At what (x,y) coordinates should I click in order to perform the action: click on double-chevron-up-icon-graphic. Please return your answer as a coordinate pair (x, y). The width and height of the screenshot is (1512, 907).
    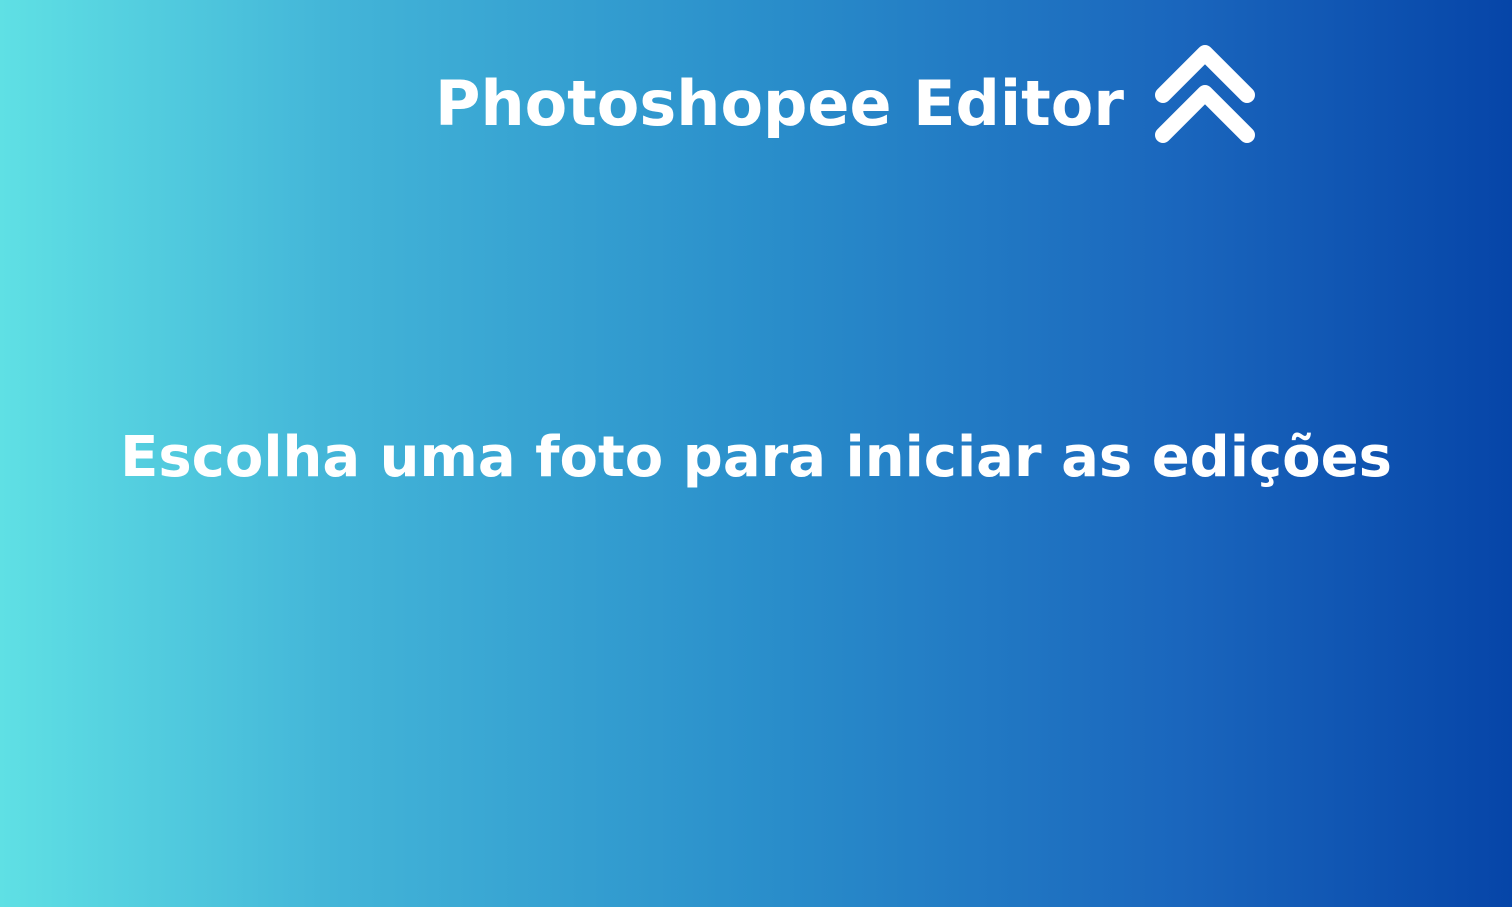
    Looking at the image, I should click on (1205, 94).